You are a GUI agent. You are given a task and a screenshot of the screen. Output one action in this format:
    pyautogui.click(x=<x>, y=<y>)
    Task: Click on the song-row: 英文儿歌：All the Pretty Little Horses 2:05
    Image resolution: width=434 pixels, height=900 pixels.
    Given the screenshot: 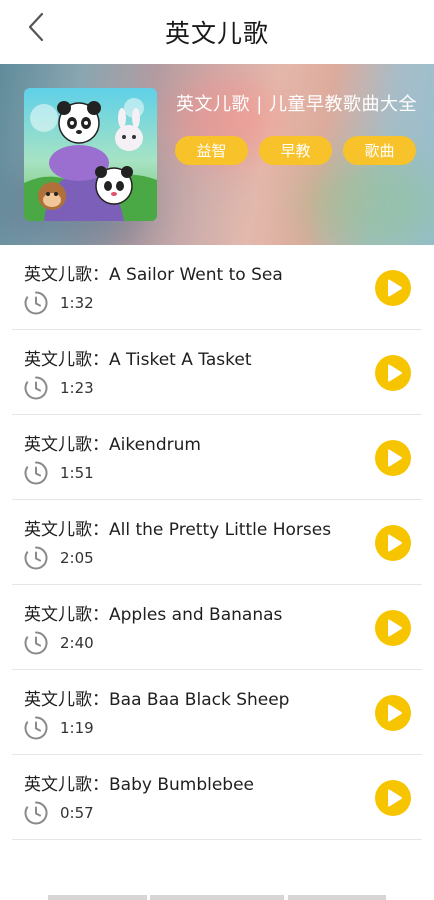 What is the action you would take?
    pyautogui.click(x=217, y=542)
    